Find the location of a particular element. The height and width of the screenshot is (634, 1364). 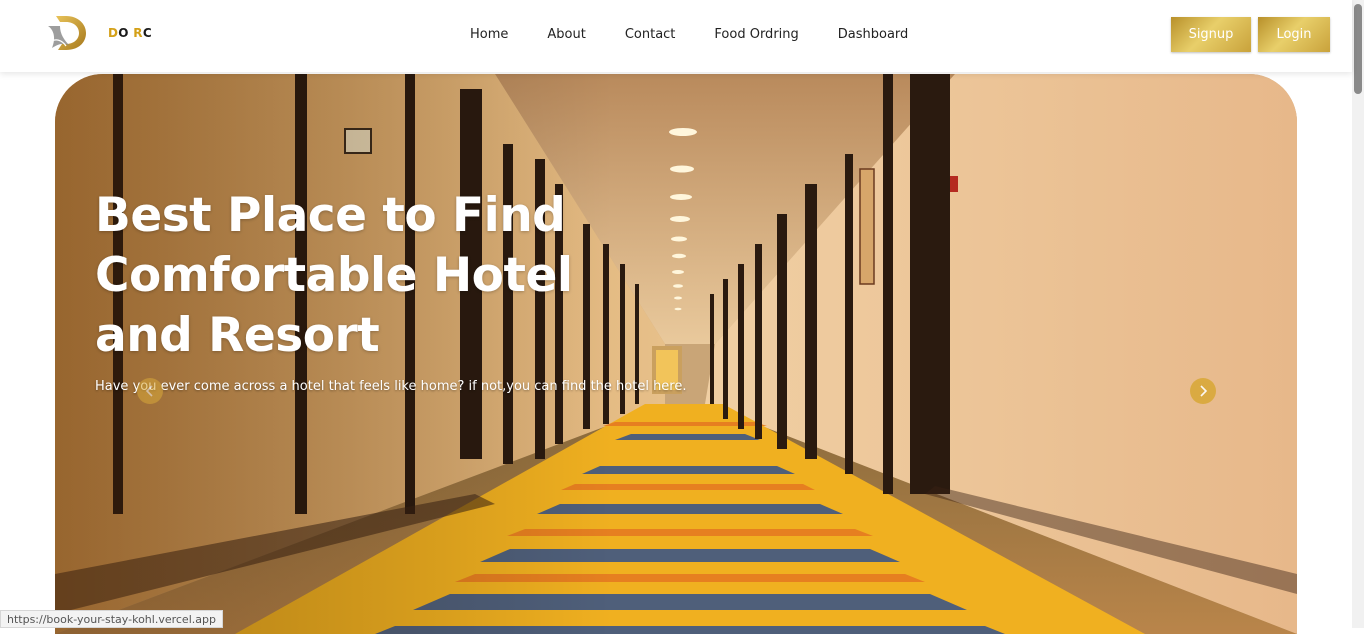

brand-letter: D is located at coordinates (113, 33).